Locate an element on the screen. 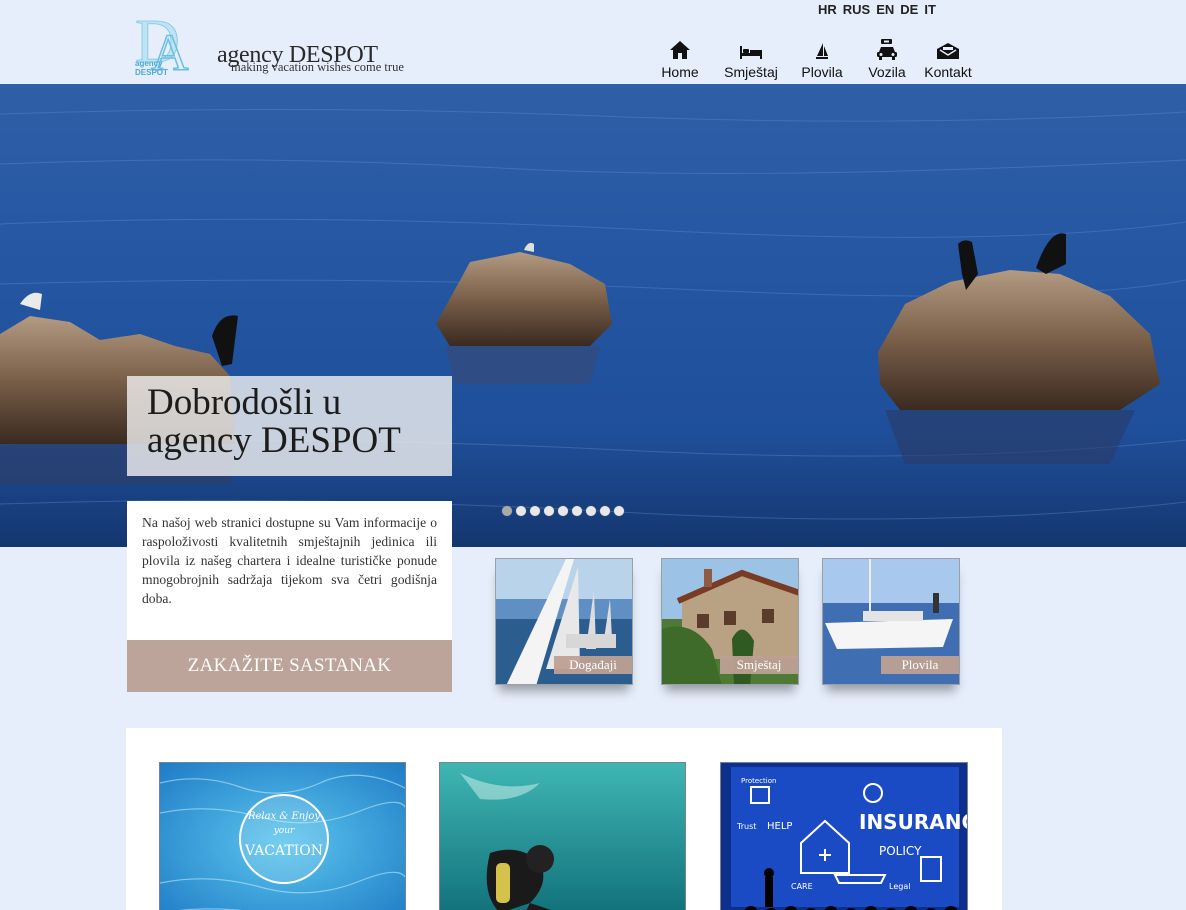 The image size is (1186, 910). sailboat-icon is located at coordinates (822, 49).